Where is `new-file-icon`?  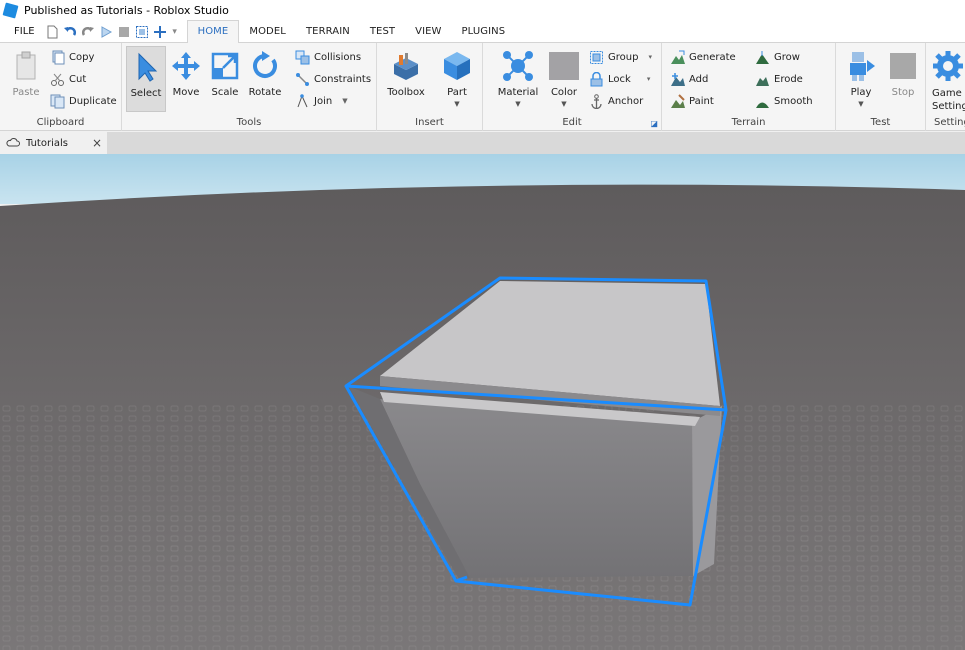
new-file-icon is located at coordinates (52, 32).